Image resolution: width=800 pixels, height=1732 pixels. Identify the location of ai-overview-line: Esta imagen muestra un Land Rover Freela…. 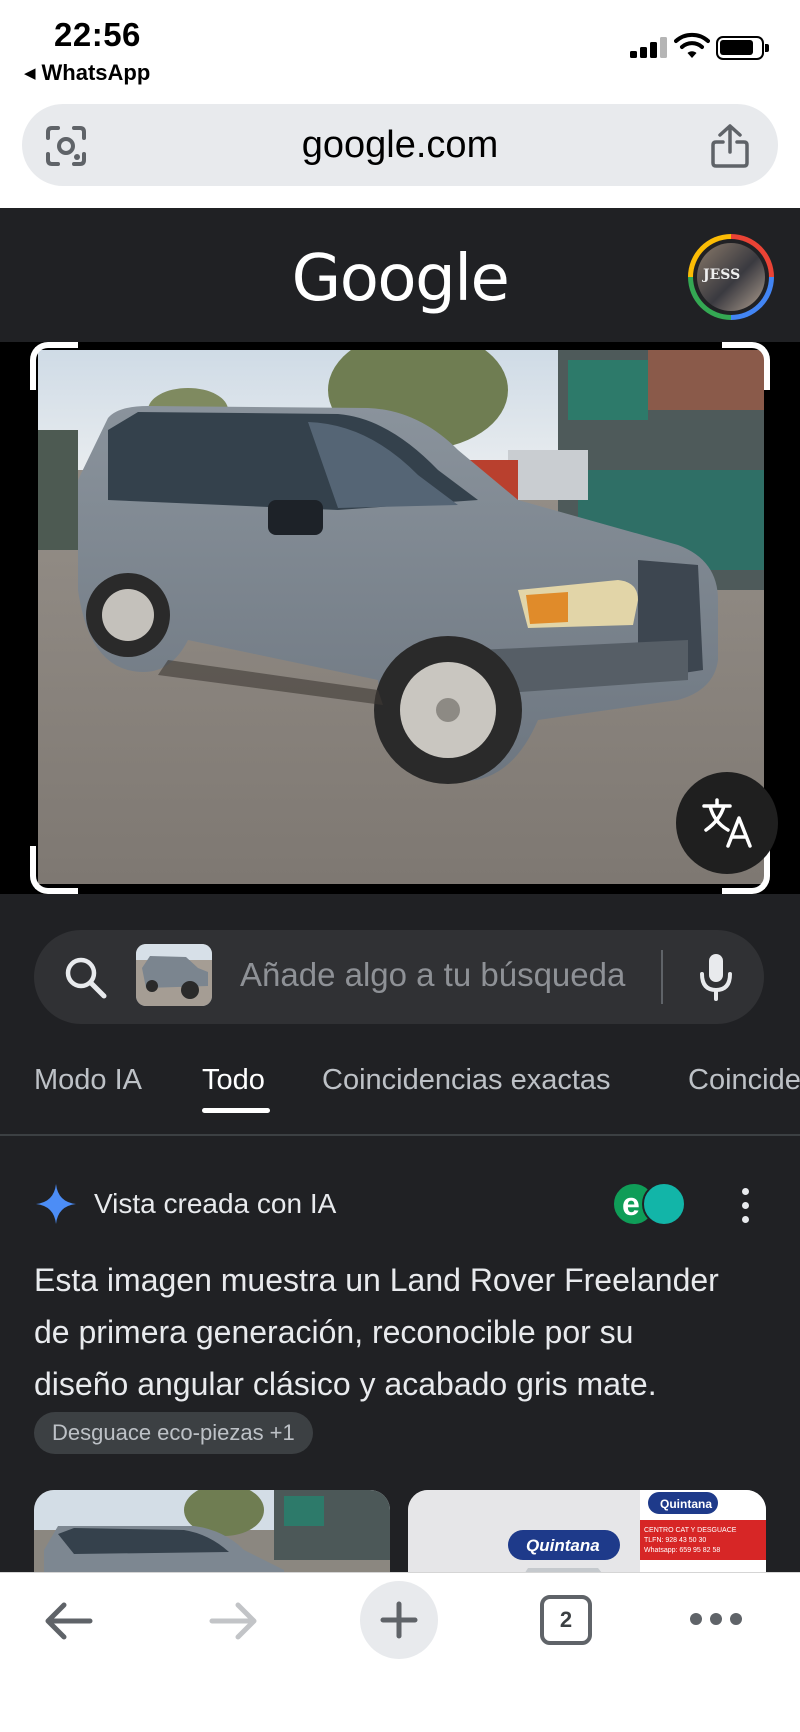
(376, 1280).